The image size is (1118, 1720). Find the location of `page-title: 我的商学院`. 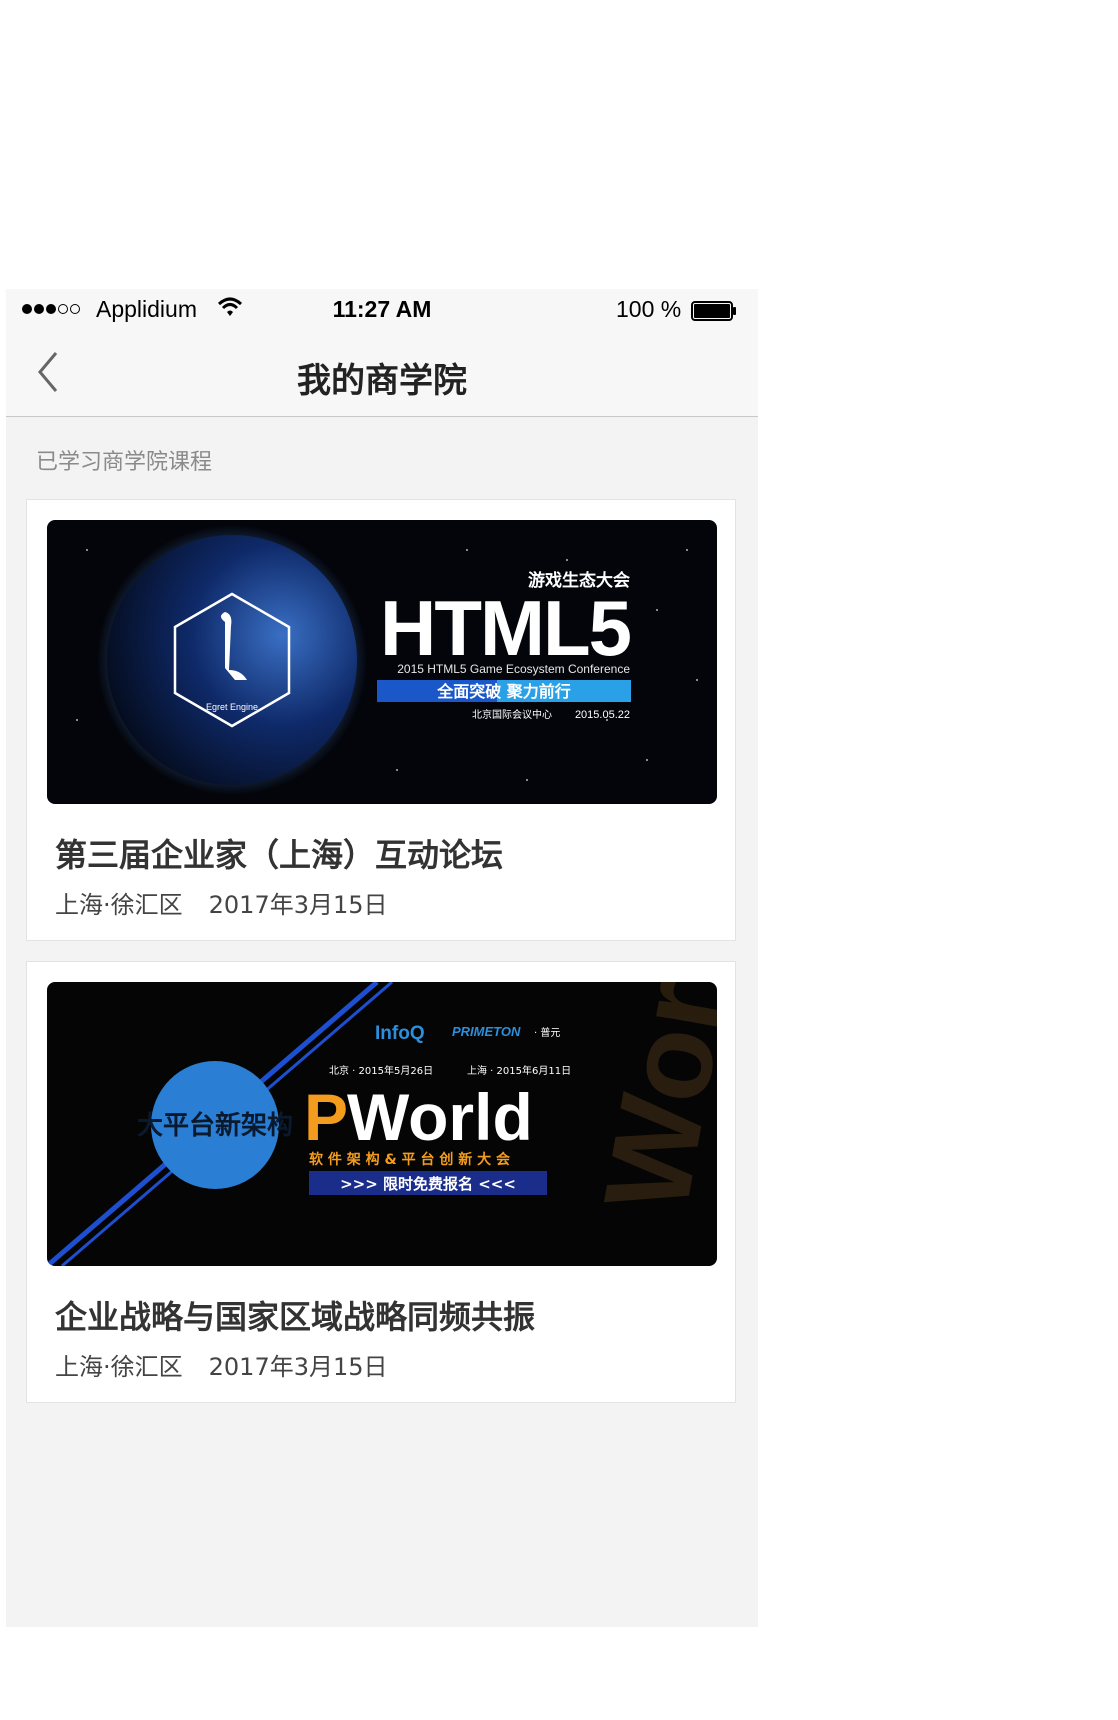

page-title: 我的商学院 is located at coordinates (382, 381).